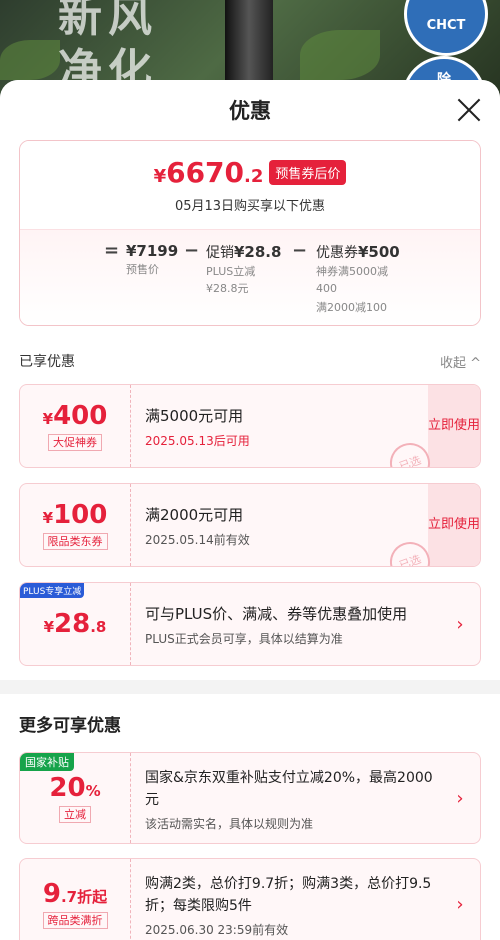 This screenshot has width=500, height=940. What do you see at coordinates (75, 920) in the screenshot?
I see `offer-type-label: 跨品类满折` at bounding box center [75, 920].